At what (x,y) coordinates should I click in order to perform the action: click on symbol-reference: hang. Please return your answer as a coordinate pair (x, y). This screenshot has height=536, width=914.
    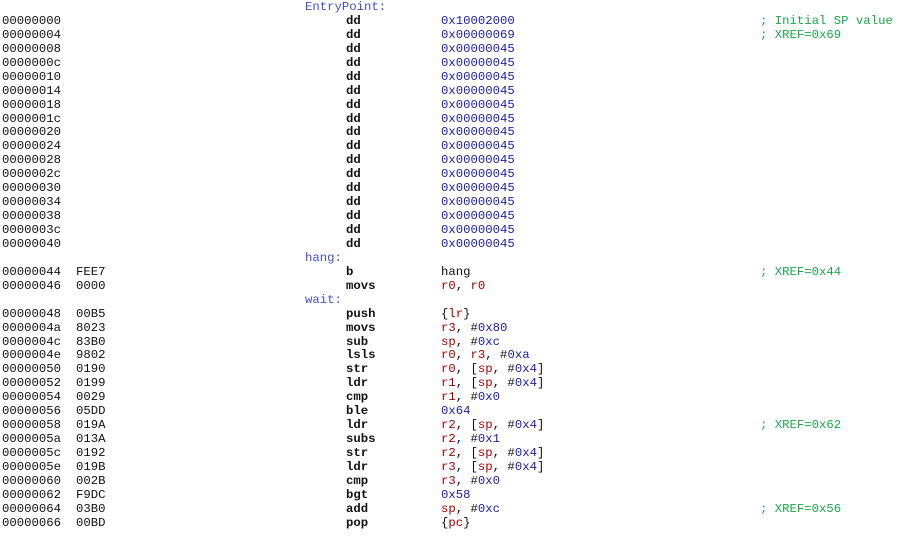
    Looking at the image, I should click on (456, 272).